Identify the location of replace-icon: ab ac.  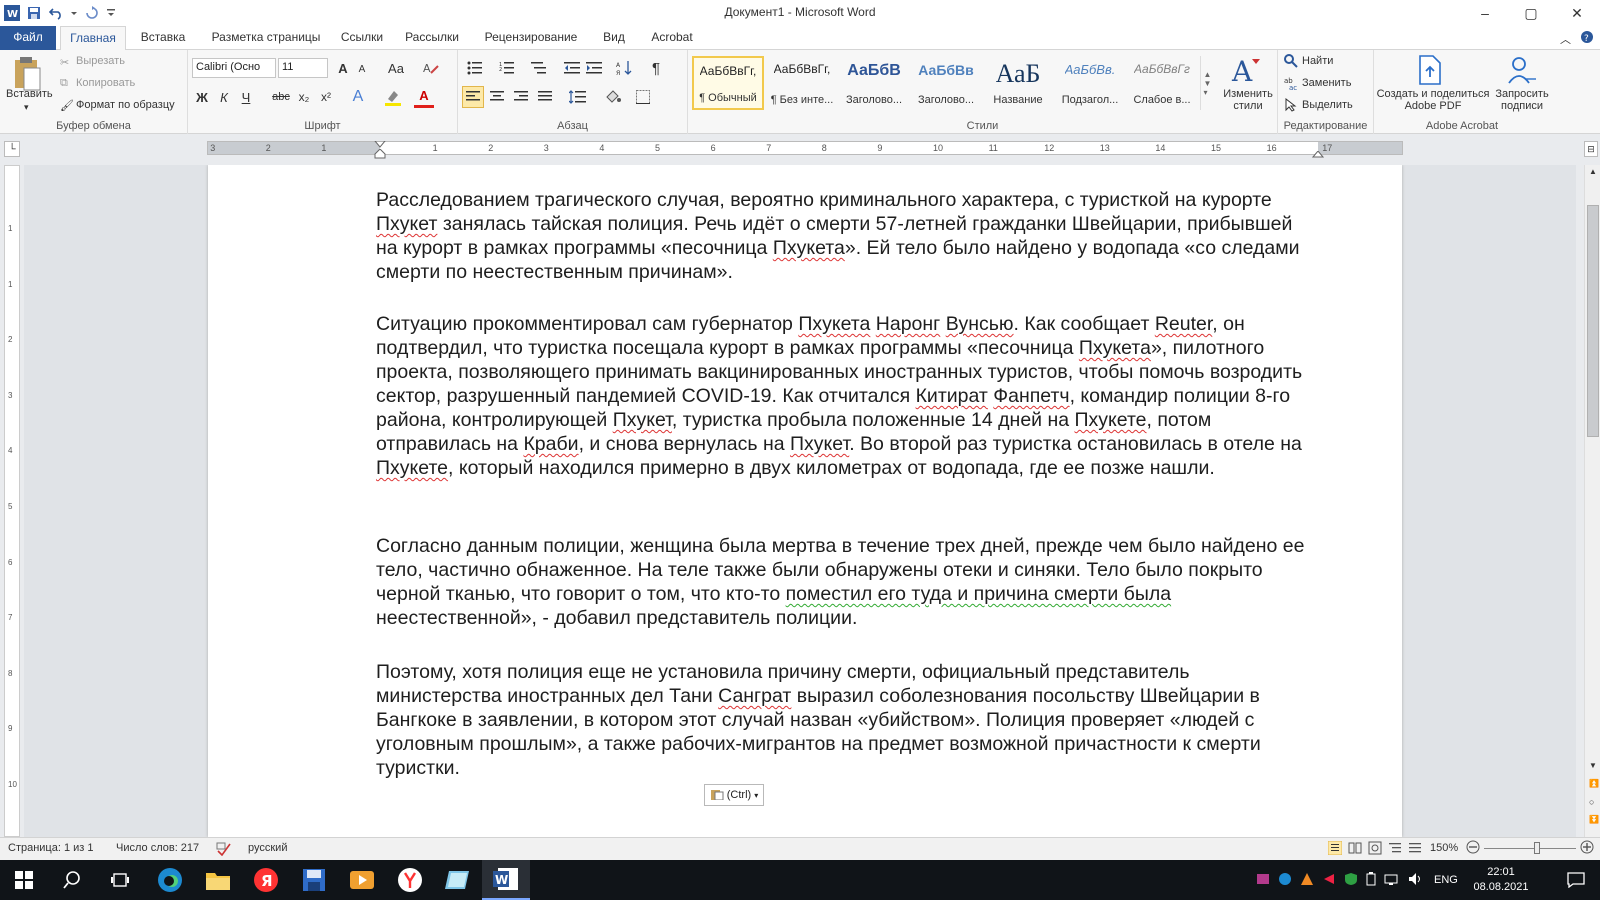
(1291, 84).